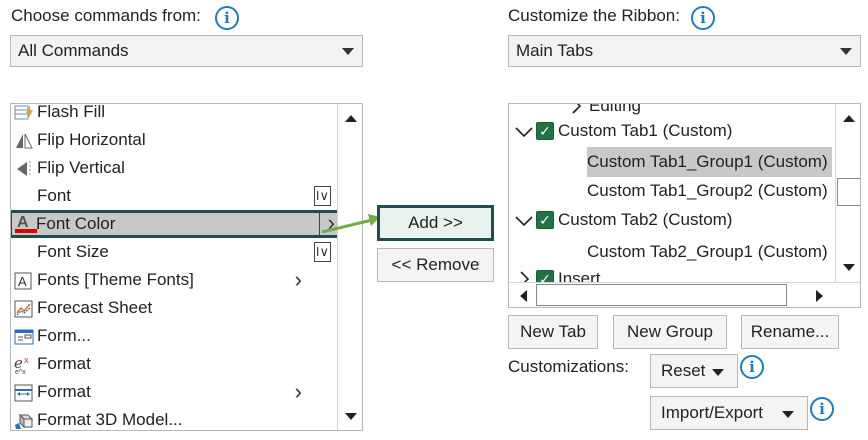 The width and height of the screenshot is (868, 440). I want to click on new-tab-label: New Tab, so click(553, 331).